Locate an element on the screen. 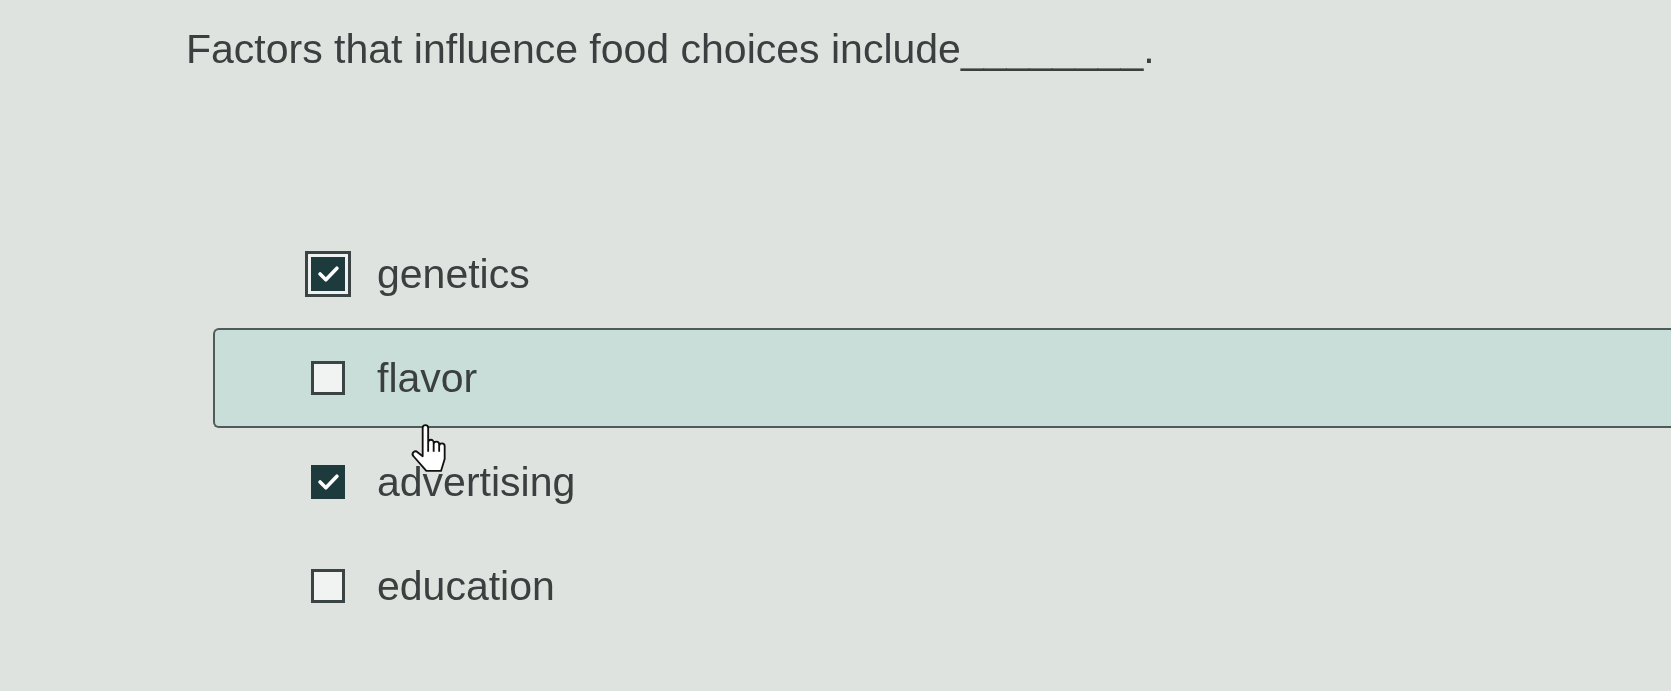 This screenshot has height=691, width=1671. option-label: education is located at coordinates (466, 586).